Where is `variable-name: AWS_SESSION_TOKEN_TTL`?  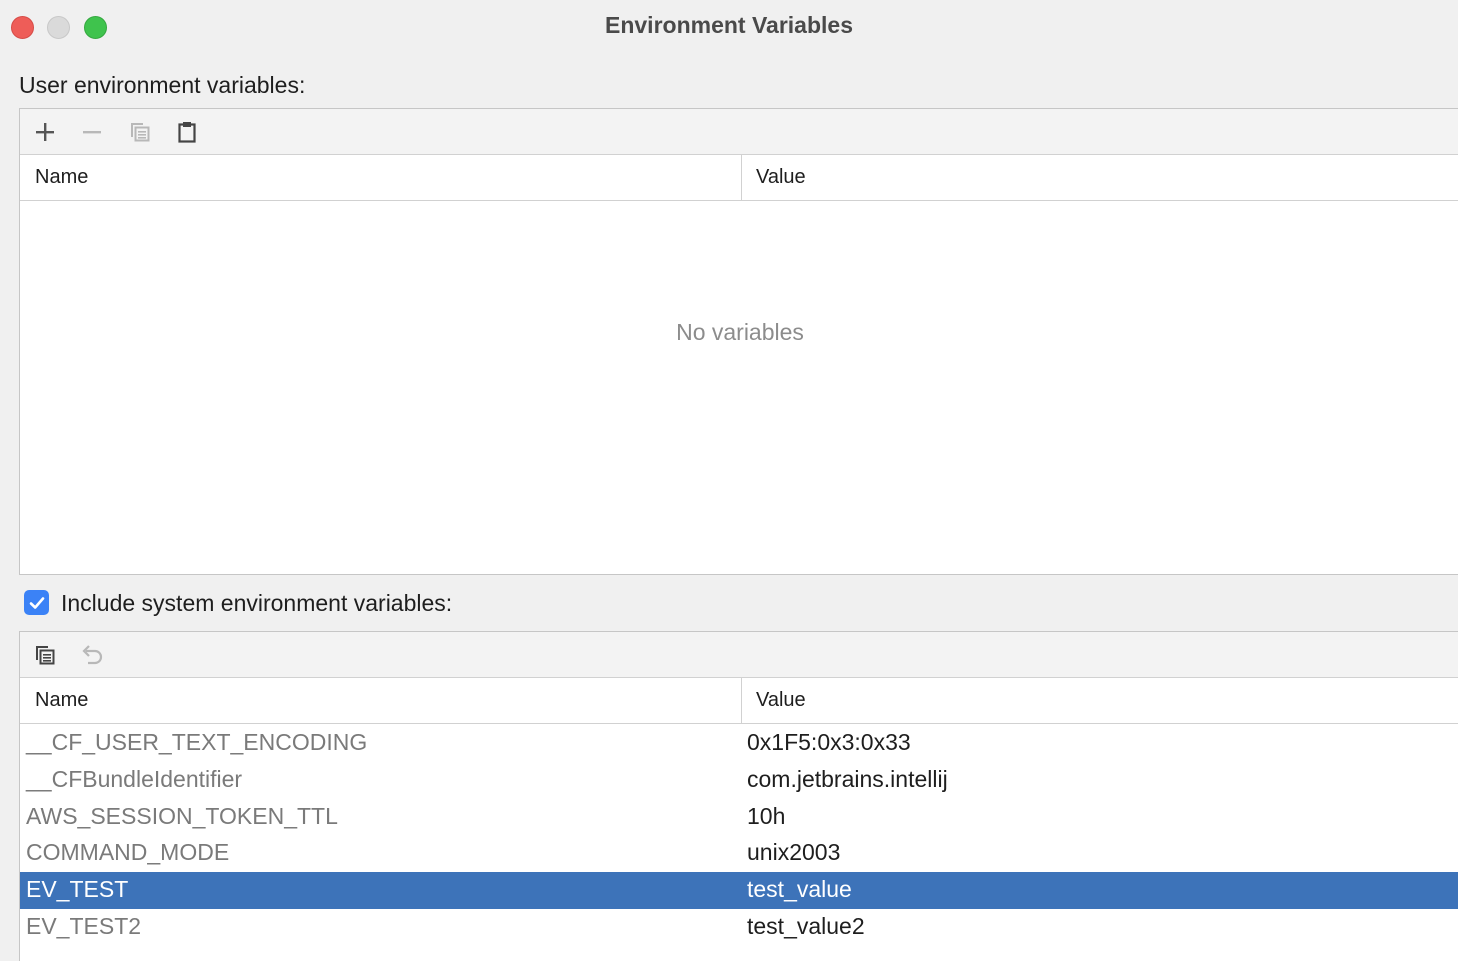 variable-name: AWS_SESSION_TOKEN_TTL is located at coordinates (182, 816).